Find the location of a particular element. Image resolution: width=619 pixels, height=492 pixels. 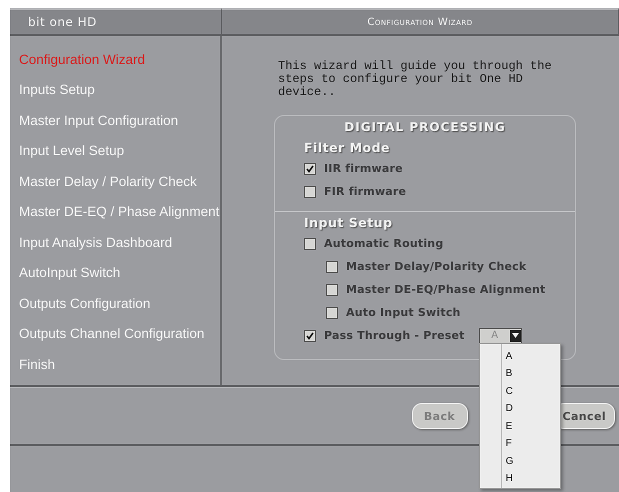

section-title: Input Setup is located at coordinates (349, 222).